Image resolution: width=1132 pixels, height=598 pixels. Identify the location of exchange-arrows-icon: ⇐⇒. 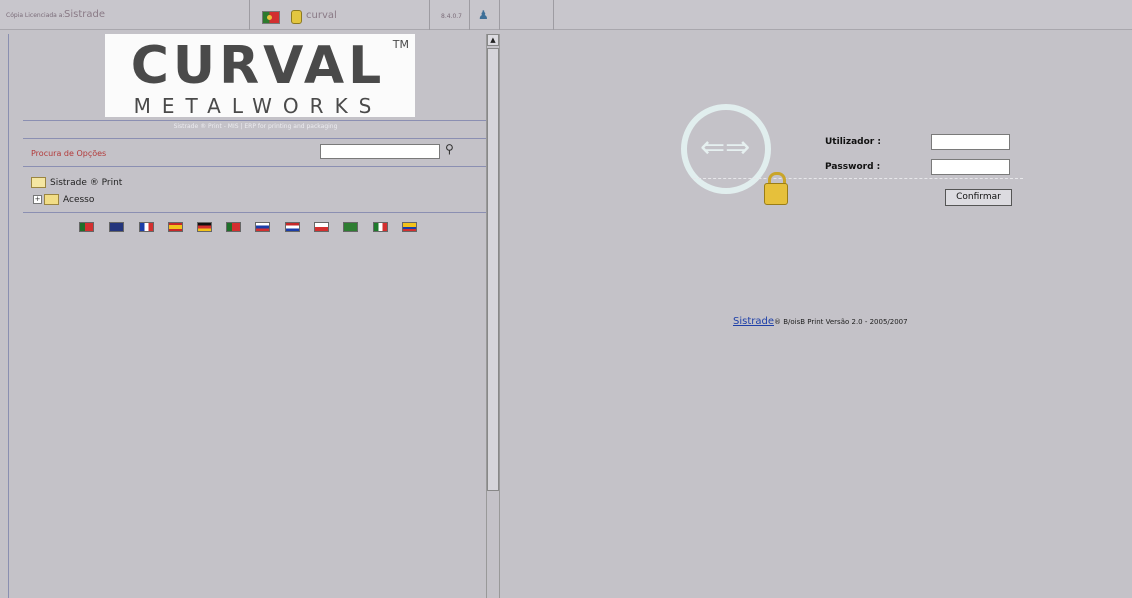
(725, 147).